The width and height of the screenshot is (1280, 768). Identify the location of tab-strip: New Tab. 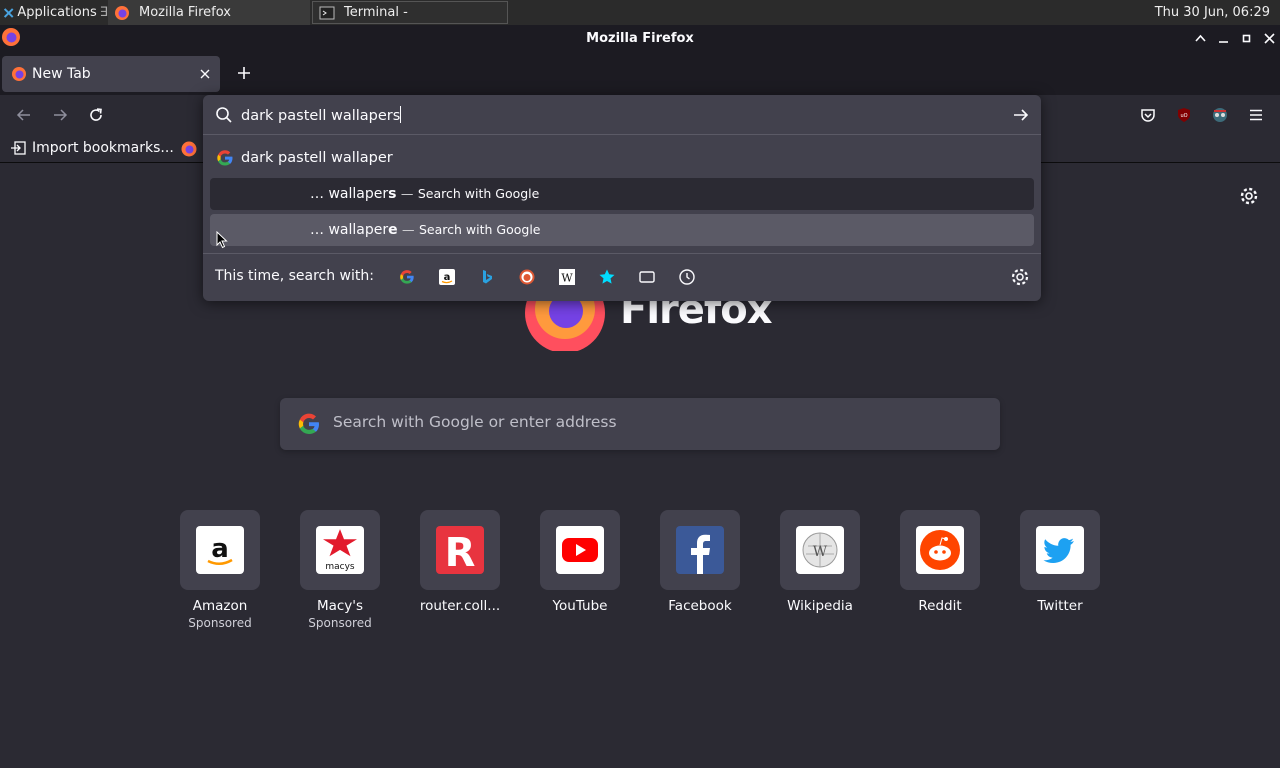
(640, 73).